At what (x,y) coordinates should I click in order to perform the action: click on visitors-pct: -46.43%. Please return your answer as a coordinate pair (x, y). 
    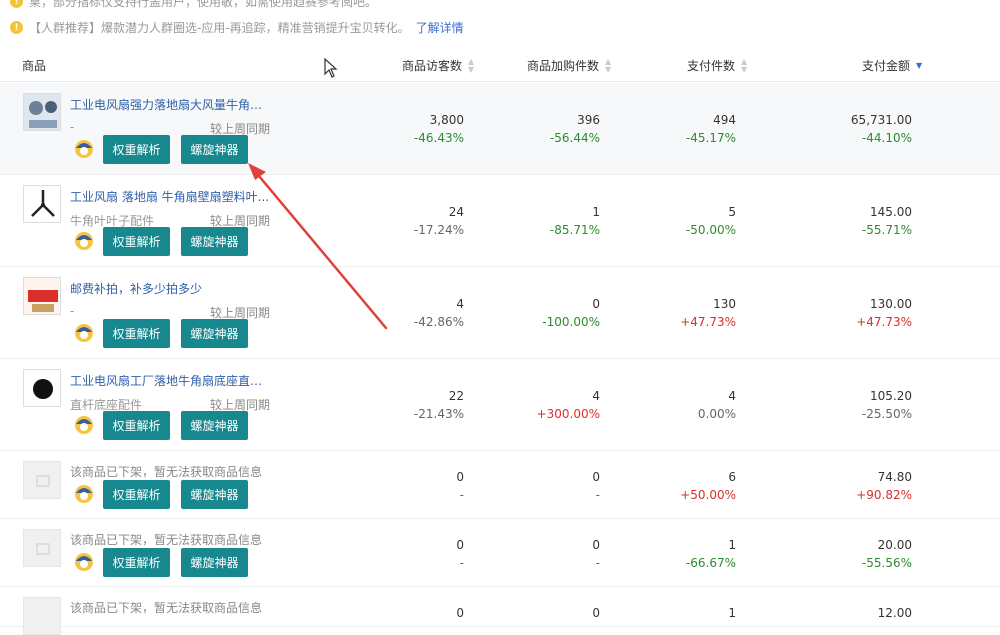
    Looking at the image, I should click on (438, 138).